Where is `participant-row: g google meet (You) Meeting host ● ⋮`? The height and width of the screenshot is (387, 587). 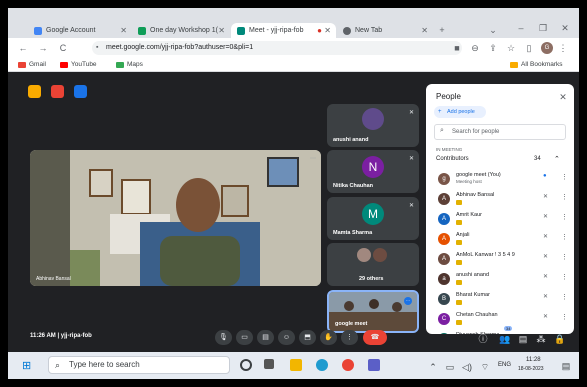 participant-row: g google meet (You) Meeting host ● ⋮ is located at coordinates (500, 180).